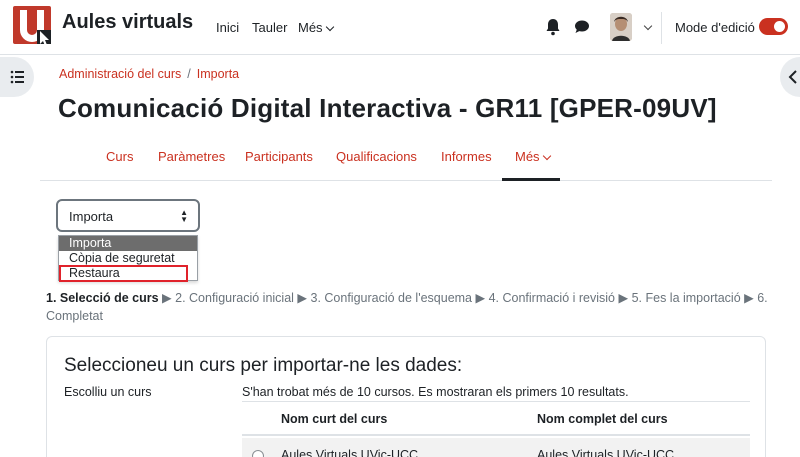  Describe the element at coordinates (258, 453) in the screenshot. I see `course-radio` at that location.